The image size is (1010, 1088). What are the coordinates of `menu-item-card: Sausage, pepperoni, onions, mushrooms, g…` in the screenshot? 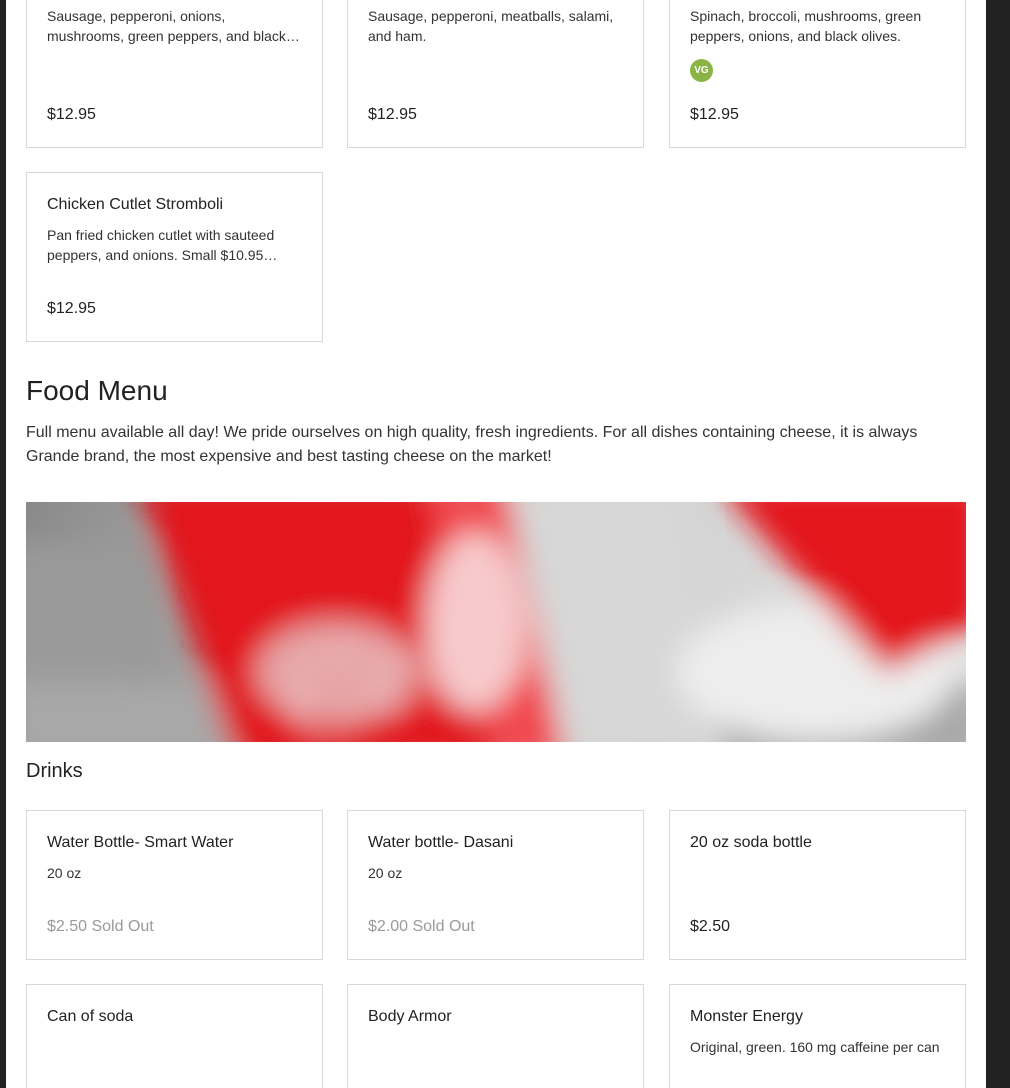 It's located at (174, 74).